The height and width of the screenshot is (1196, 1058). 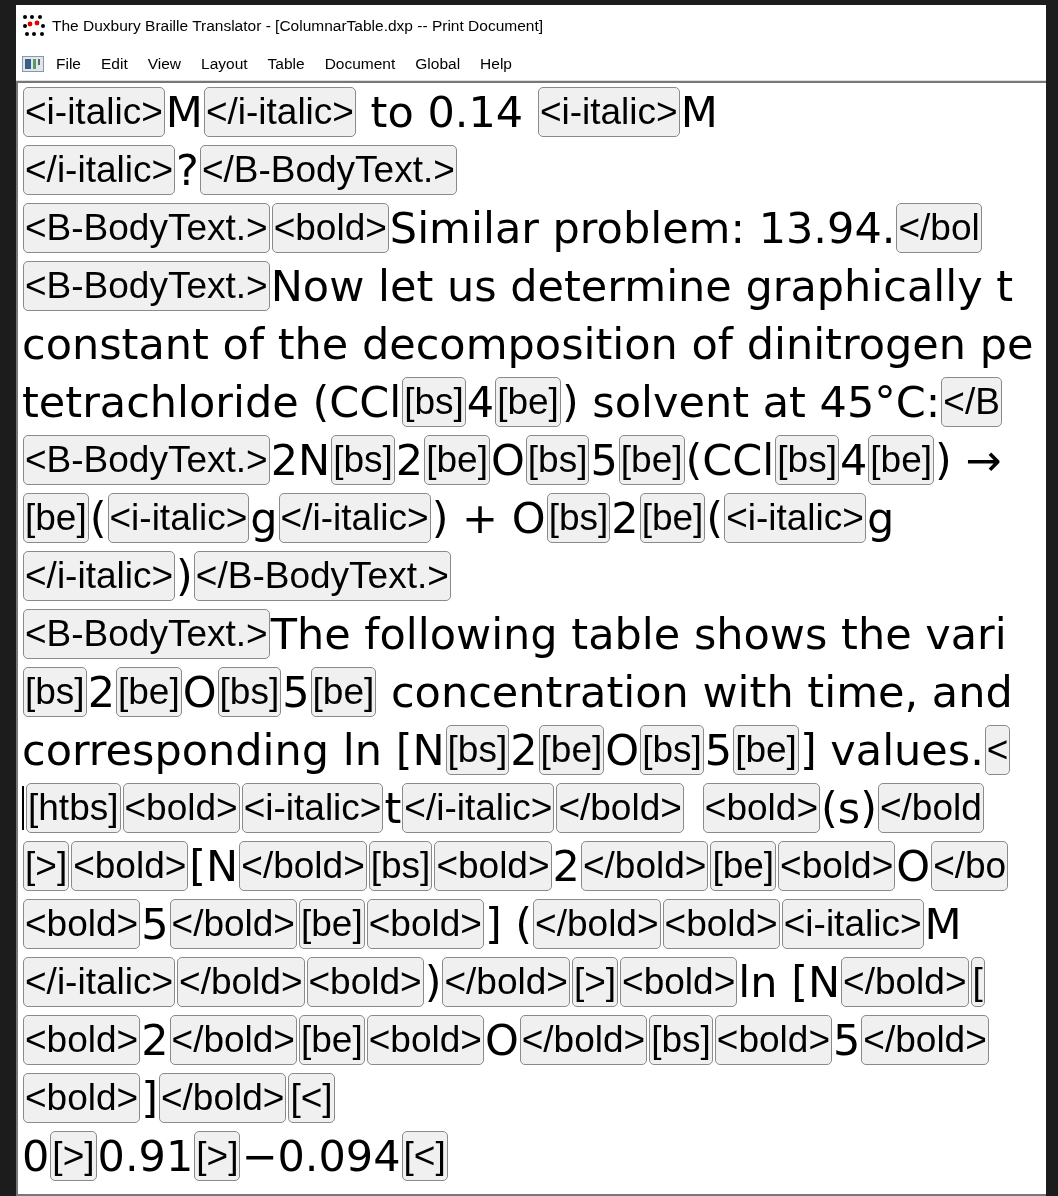 What do you see at coordinates (68, 63) in the screenshot?
I see `menu-item: File` at bounding box center [68, 63].